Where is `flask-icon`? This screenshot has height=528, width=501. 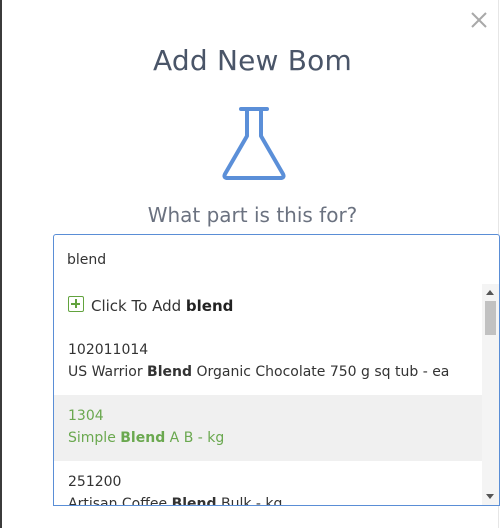 flask-icon is located at coordinates (254, 144).